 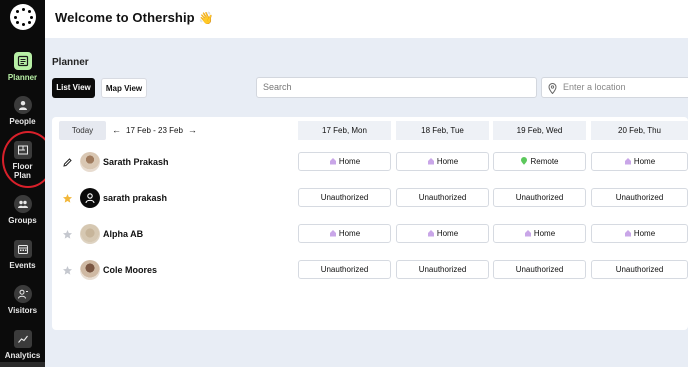 I want to click on sidebar-item-label: Events, so click(x=22, y=265).